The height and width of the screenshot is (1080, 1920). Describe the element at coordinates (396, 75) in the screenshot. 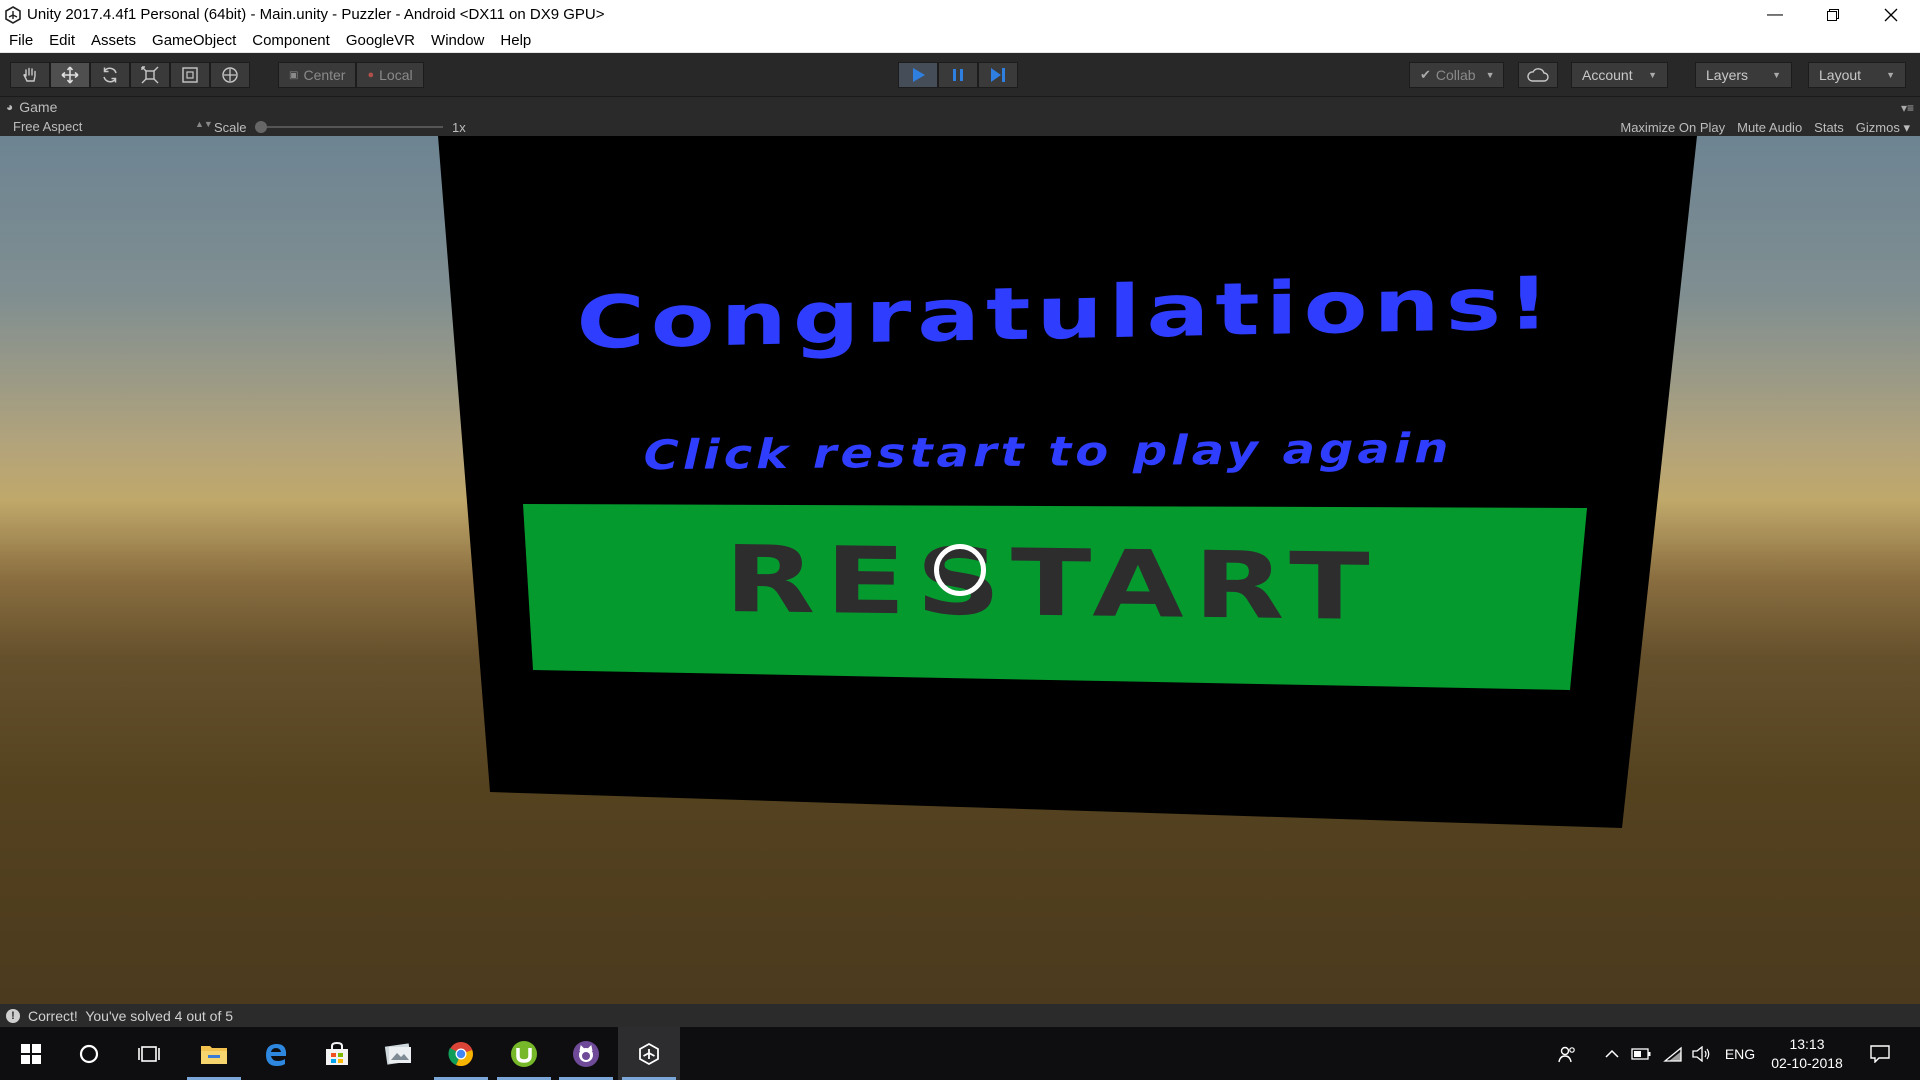

I see `pivot-local-label: Local` at that location.